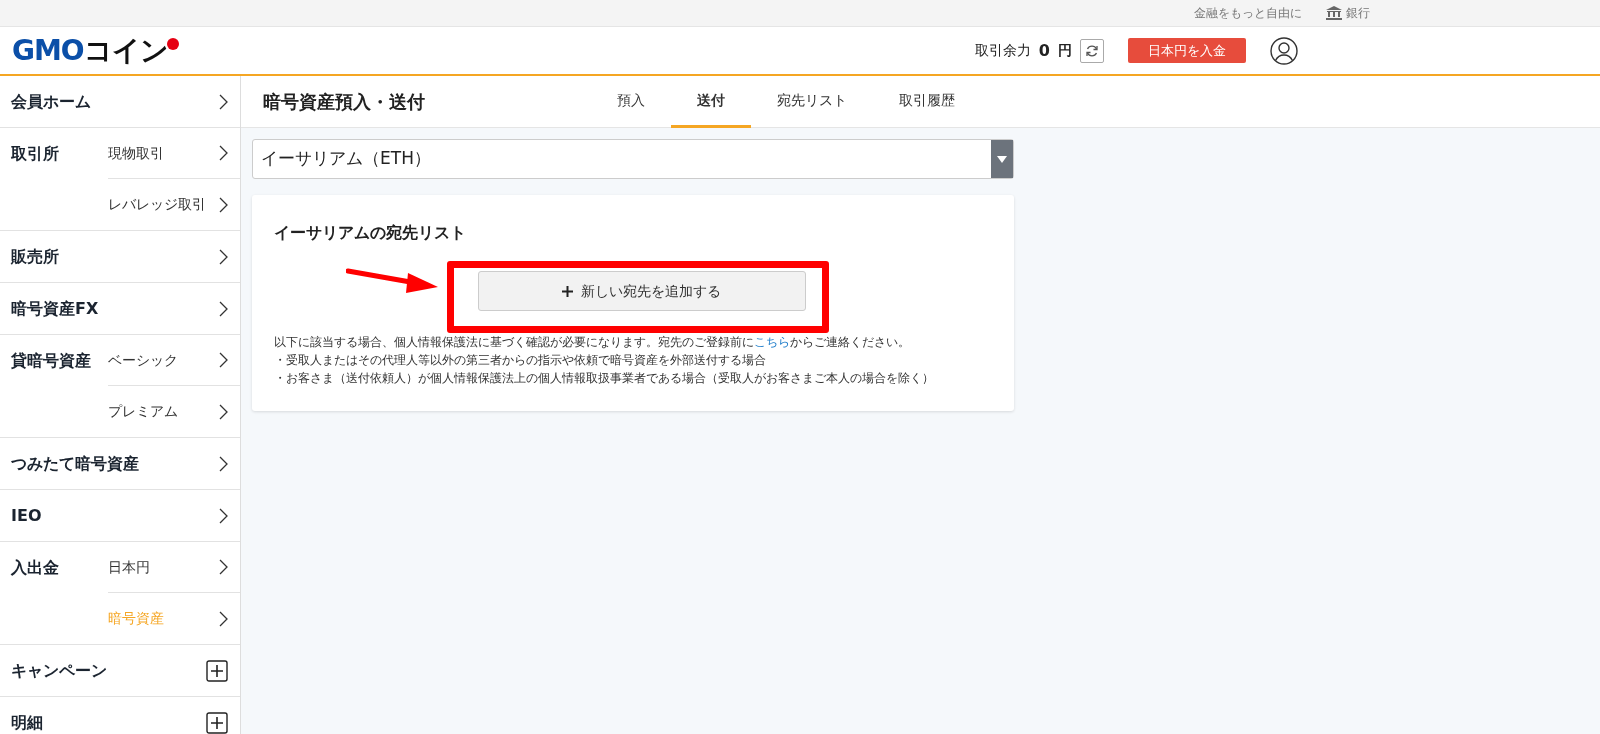 This screenshot has height=734, width=1600. Describe the element at coordinates (35, 568) in the screenshot. I see `sidebar-section-label: 入出金` at that location.